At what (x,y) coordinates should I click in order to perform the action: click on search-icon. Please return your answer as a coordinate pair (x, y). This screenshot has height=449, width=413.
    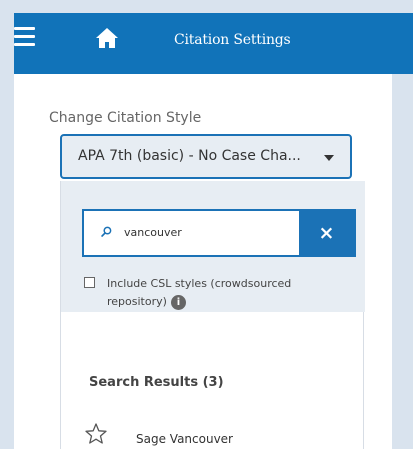
    Looking at the image, I should click on (106, 231).